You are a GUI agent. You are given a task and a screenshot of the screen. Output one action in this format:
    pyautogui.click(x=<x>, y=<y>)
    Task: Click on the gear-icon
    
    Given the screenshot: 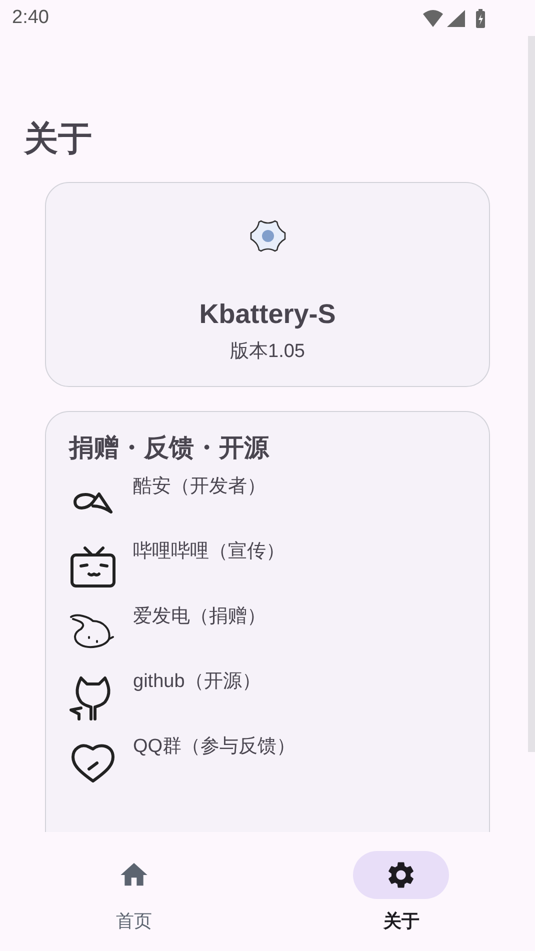 What is the action you would take?
    pyautogui.click(x=267, y=236)
    